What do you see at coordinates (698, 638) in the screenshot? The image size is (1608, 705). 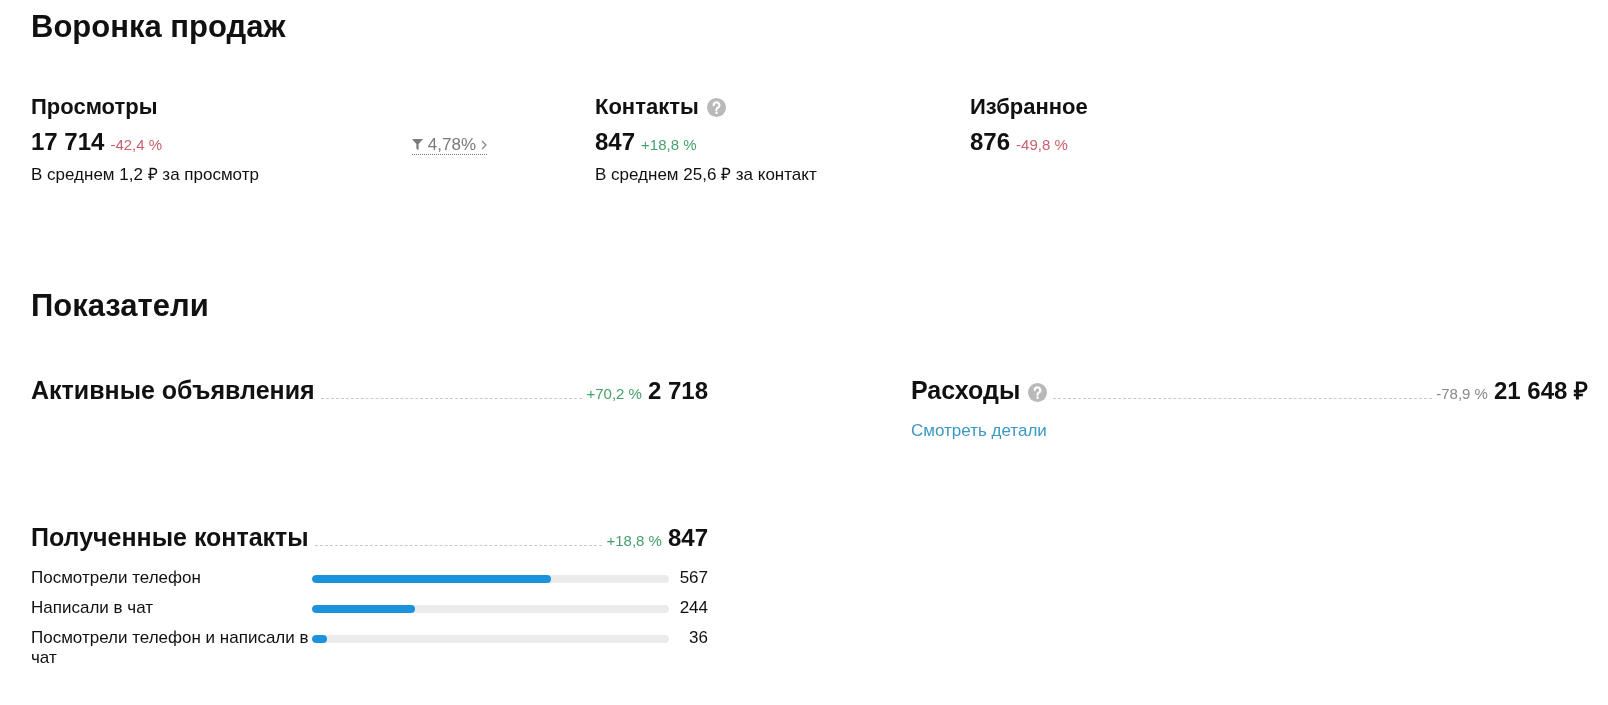 I see `bar-count: 36` at bounding box center [698, 638].